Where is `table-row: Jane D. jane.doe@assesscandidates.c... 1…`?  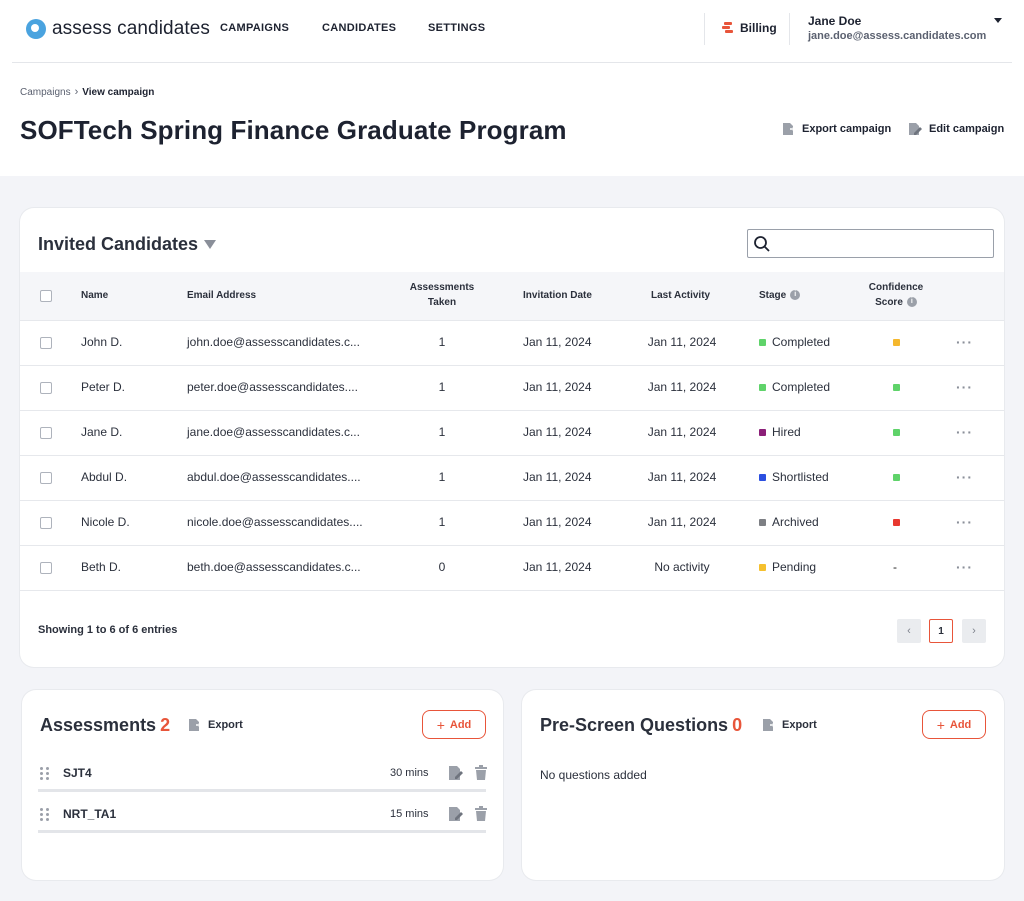 table-row: Jane D. jane.doe@assesscandidates.c... 1… is located at coordinates (512, 433).